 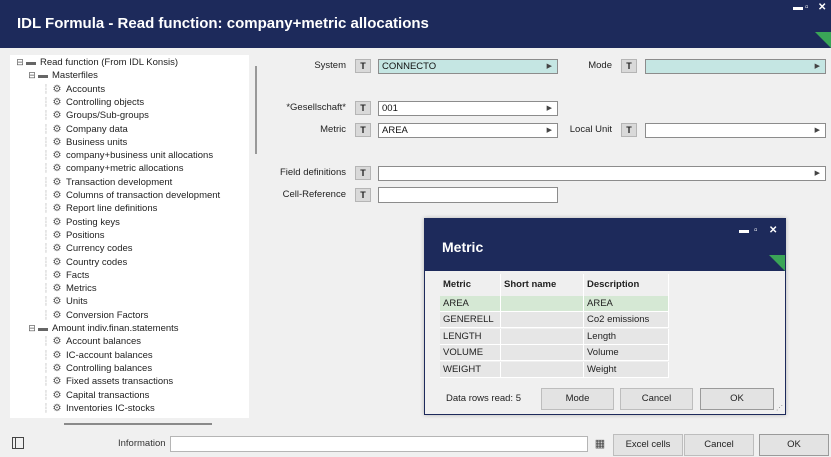 What do you see at coordinates (468, 130) in the screenshot?
I see `metric-field: AREA ▶` at bounding box center [468, 130].